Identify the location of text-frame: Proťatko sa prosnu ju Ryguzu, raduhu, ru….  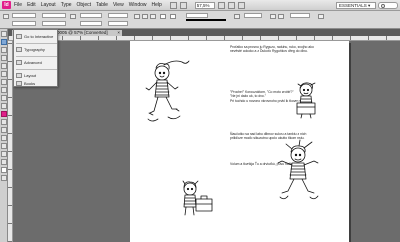
(286, 49).